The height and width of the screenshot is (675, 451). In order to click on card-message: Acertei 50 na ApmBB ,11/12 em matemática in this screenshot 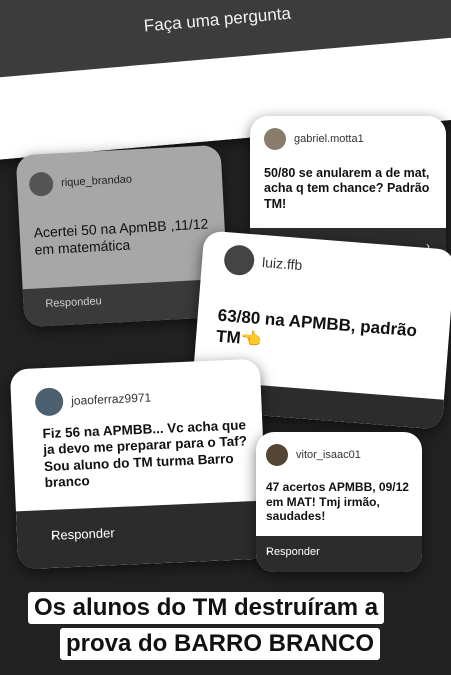, I will do `click(121, 236)`.